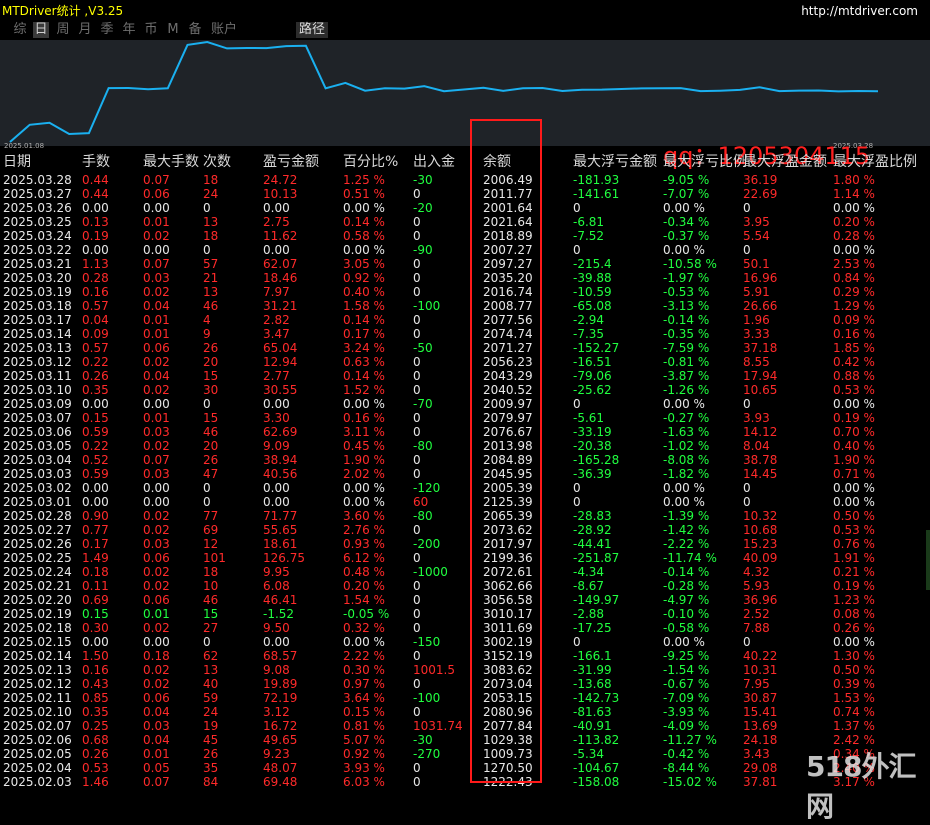 The height and width of the screenshot is (825, 930). I want to click on cell-pnl: 10.13, so click(280, 194).